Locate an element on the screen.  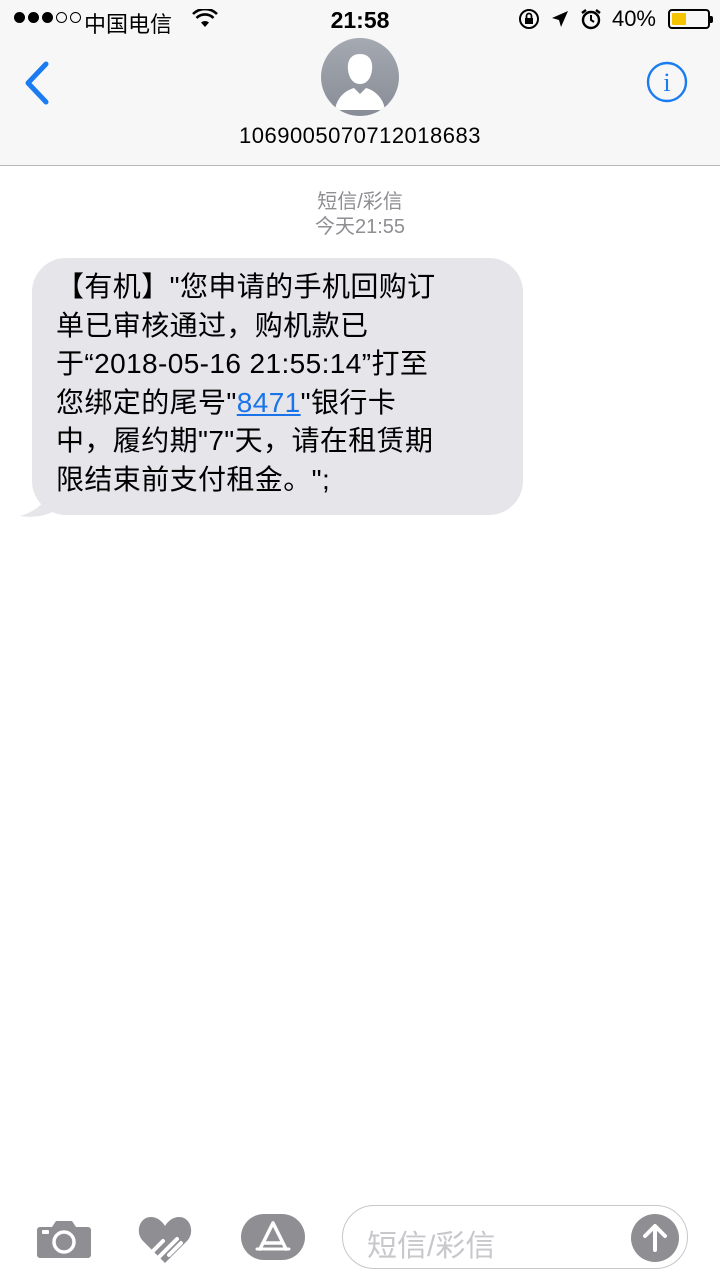
message-input: 短信/彩信 is located at coordinates (515, 1237).